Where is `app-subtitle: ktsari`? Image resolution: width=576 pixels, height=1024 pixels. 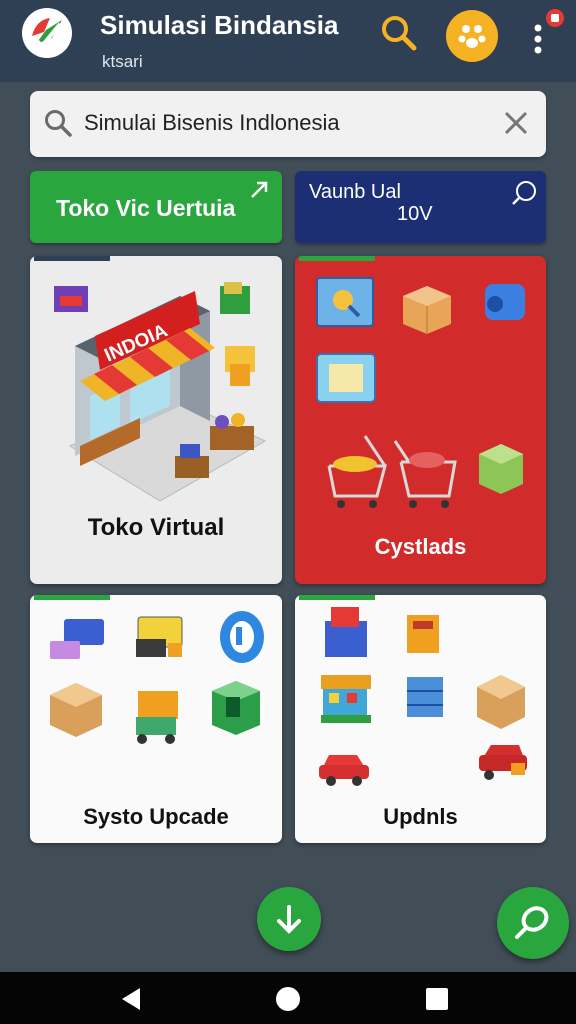 app-subtitle: ktsari is located at coordinates (122, 61).